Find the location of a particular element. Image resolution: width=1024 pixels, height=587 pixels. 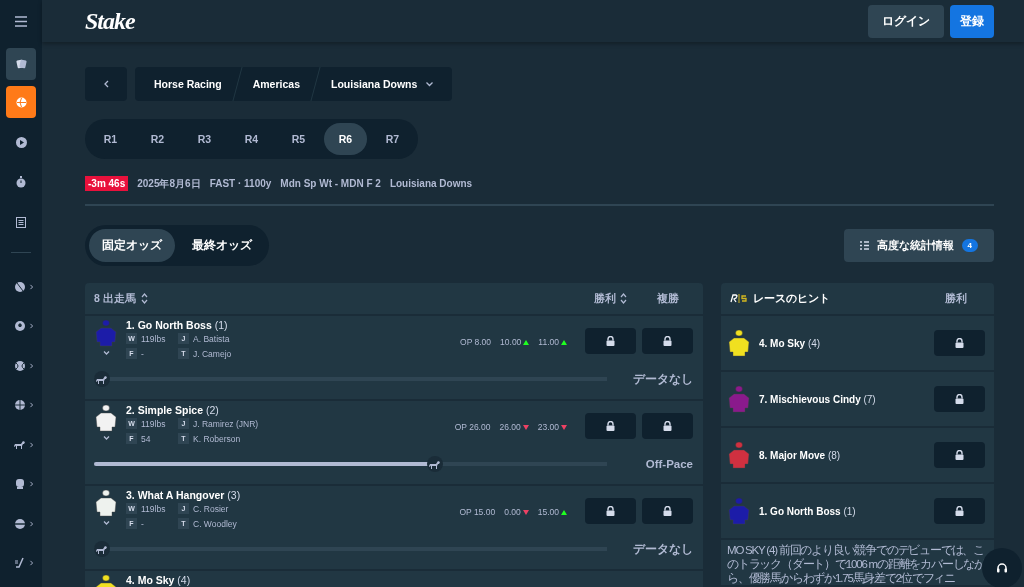

odds-tab: 最終オッズ is located at coordinates (222, 245).